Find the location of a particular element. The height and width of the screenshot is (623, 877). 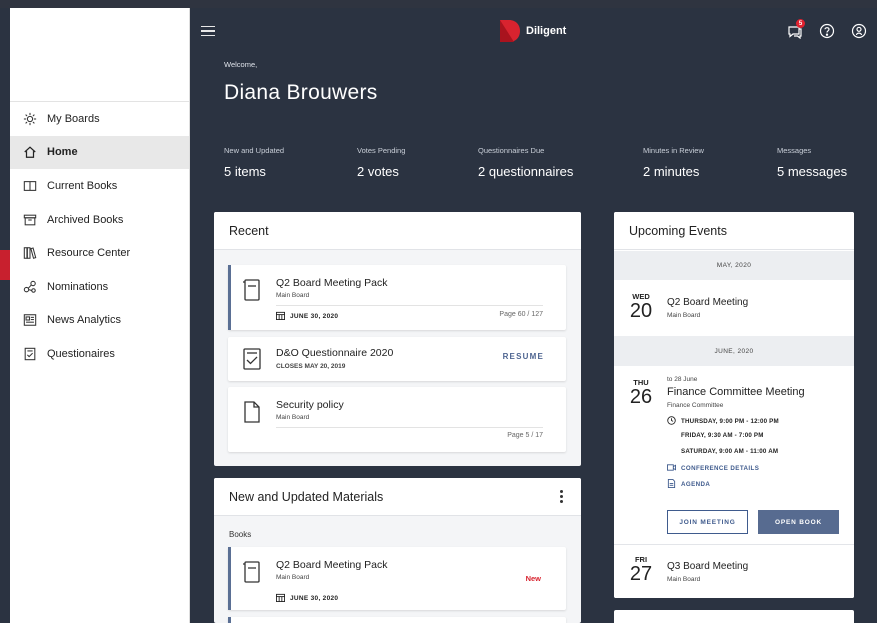

resume-button: RESUME is located at coordinates (523, 356).